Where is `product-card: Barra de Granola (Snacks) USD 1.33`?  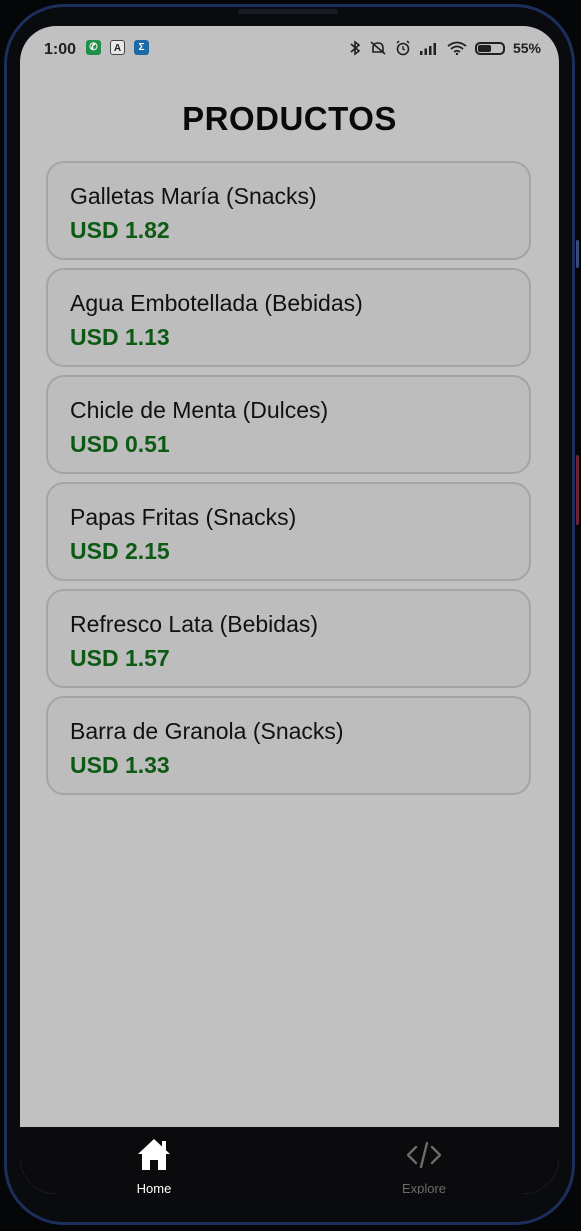 product-card: Barra de Granola (Snacks) USD 1.33 is located at coordinates (288, 745).